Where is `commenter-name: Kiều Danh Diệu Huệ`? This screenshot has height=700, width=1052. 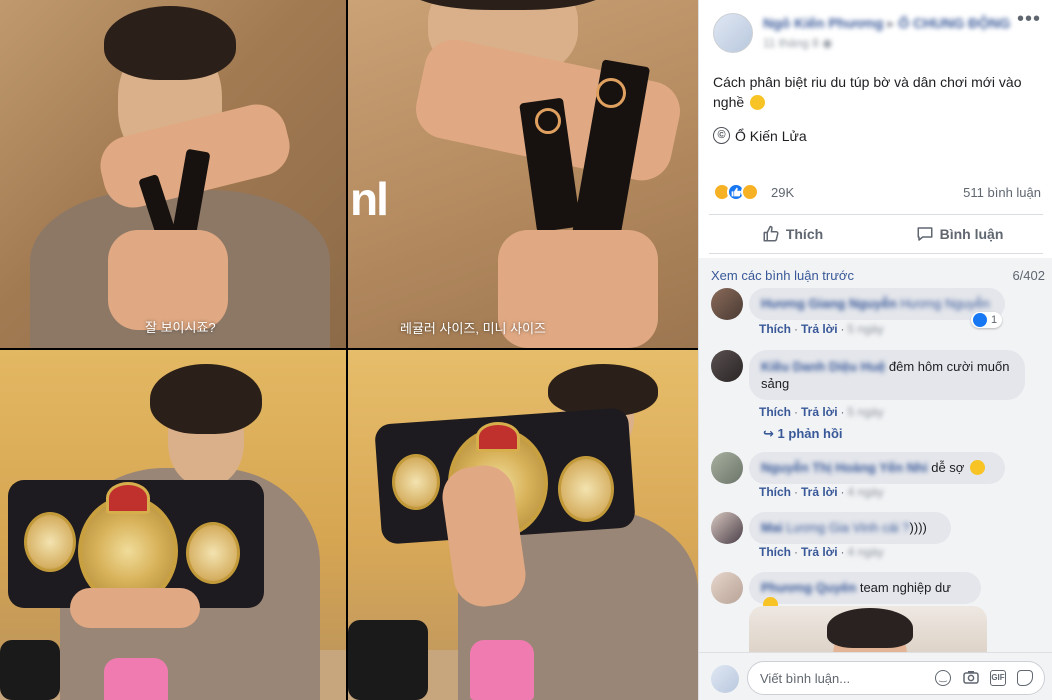
commenter-name: Kiều Danh Diệu Huệ is located at coordinates (823, 366).